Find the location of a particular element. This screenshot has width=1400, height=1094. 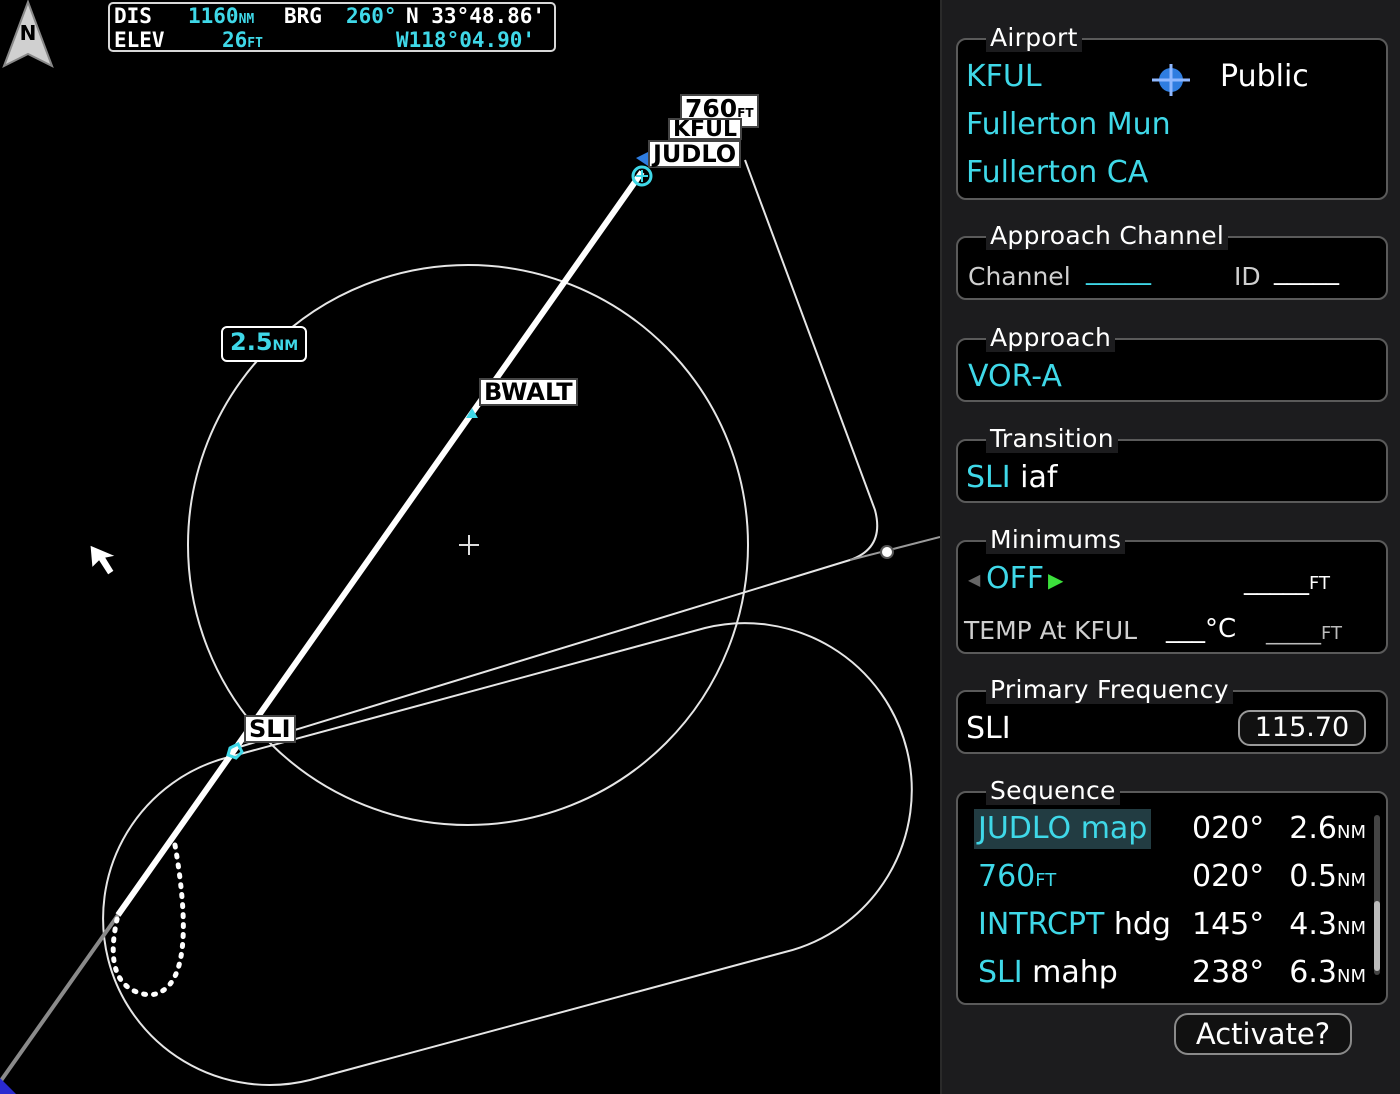

sequence-row-1: JUDLO map 020° 2.6NM is located at coordinates (1176, 831).